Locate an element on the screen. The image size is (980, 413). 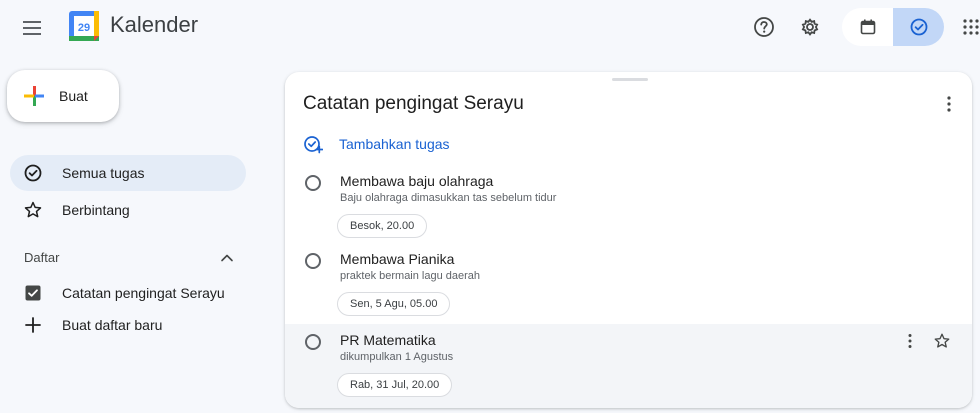
check-circle-icon is located at coordinates (33, 173).